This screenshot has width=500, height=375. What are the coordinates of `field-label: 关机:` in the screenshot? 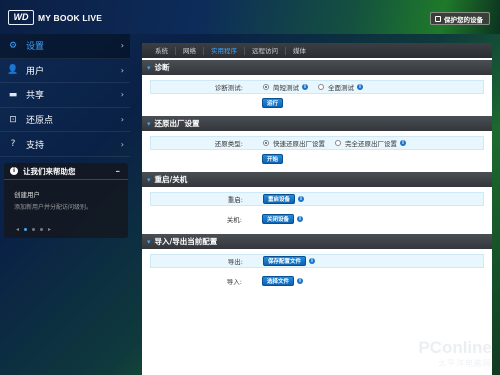 It's located at (234, 220).